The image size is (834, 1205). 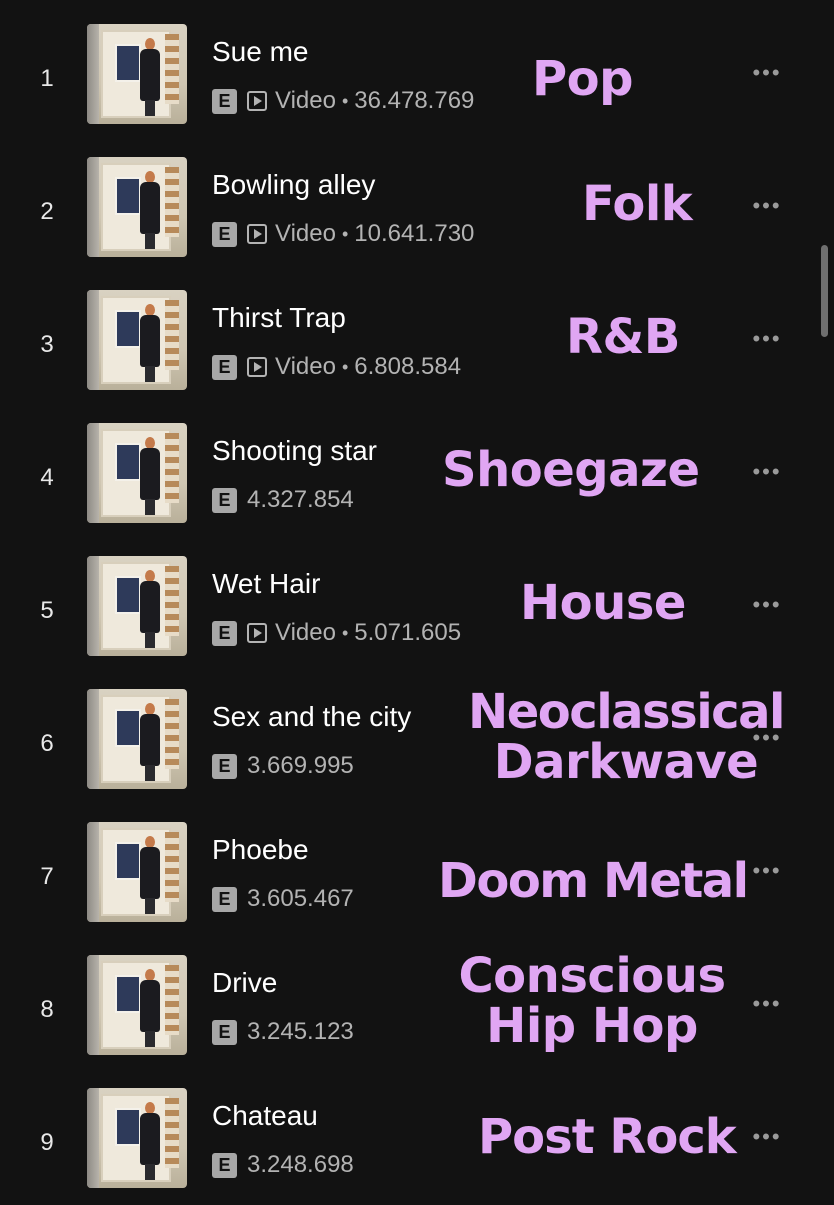 What do you see at coordinates (603, 603) in the screenshot?
I see `genre-overlay-label: House` at bounding box center [603, 603].